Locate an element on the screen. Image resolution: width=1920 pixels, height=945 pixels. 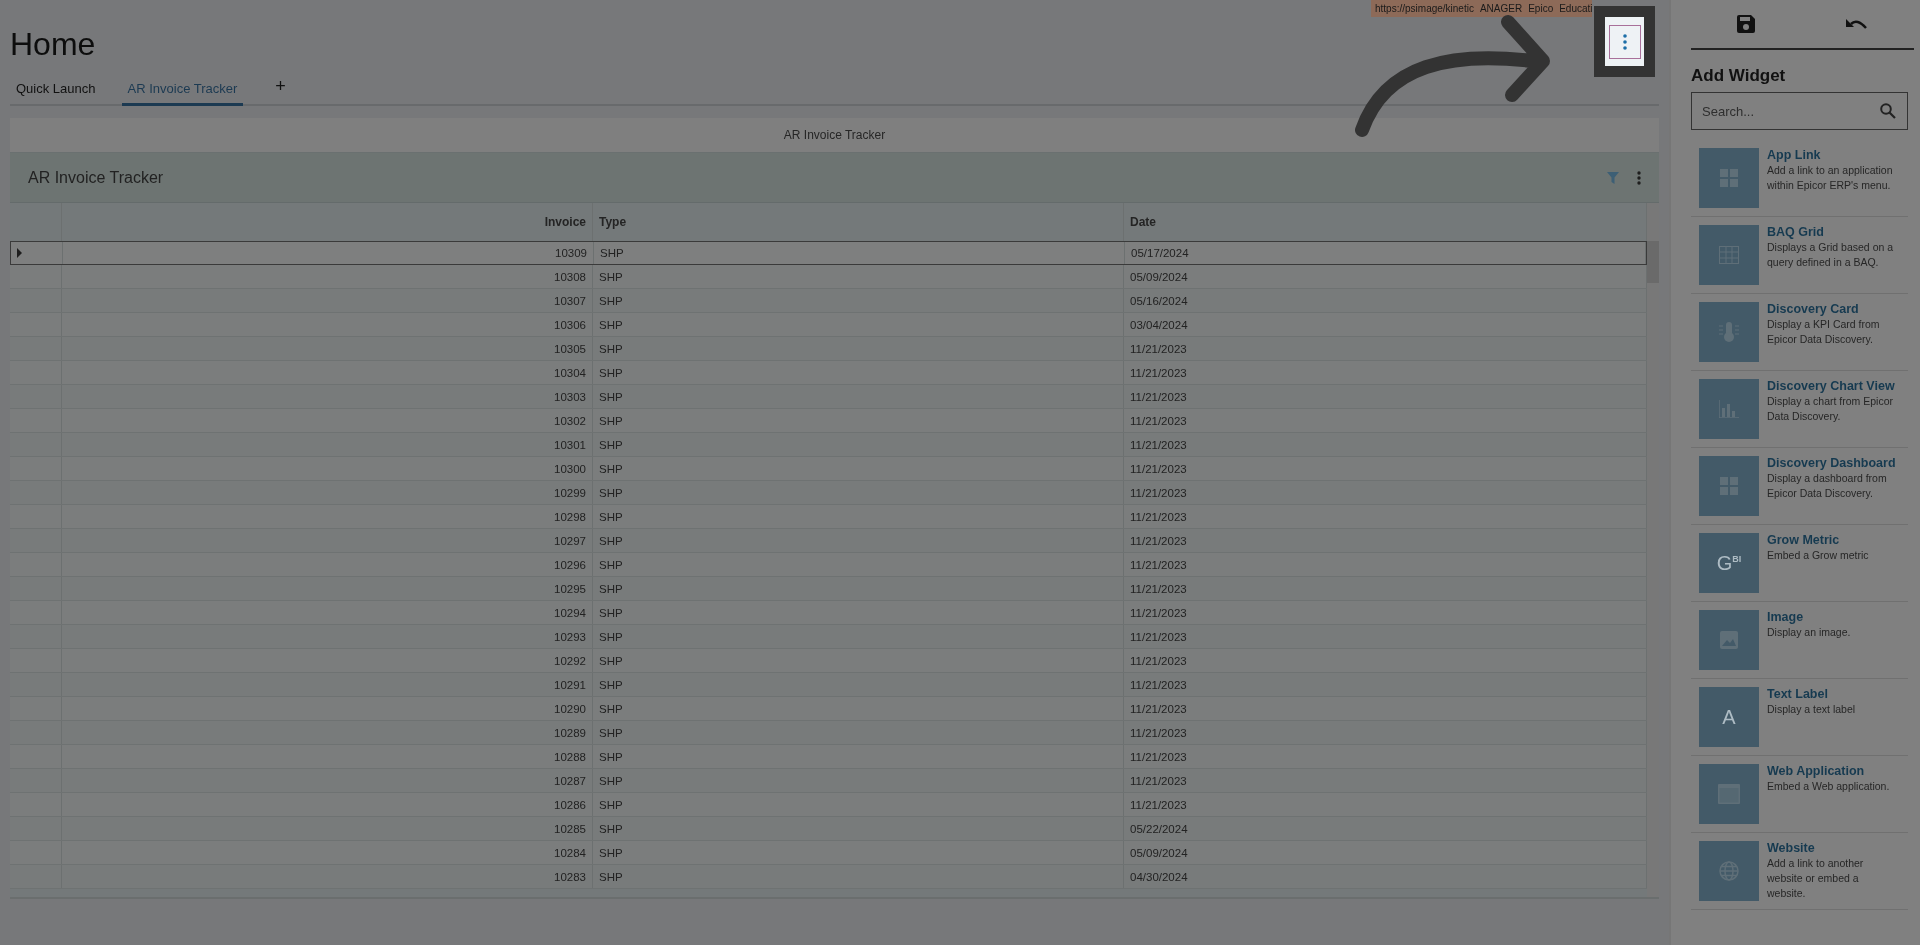
table-cell: 10289 is located at coordinates (570, 732).